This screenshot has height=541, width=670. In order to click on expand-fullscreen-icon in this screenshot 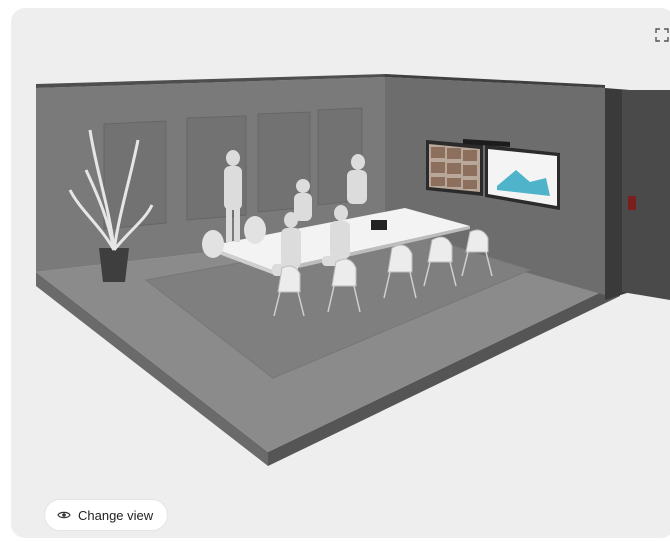, I will do `click(662, 35)`.